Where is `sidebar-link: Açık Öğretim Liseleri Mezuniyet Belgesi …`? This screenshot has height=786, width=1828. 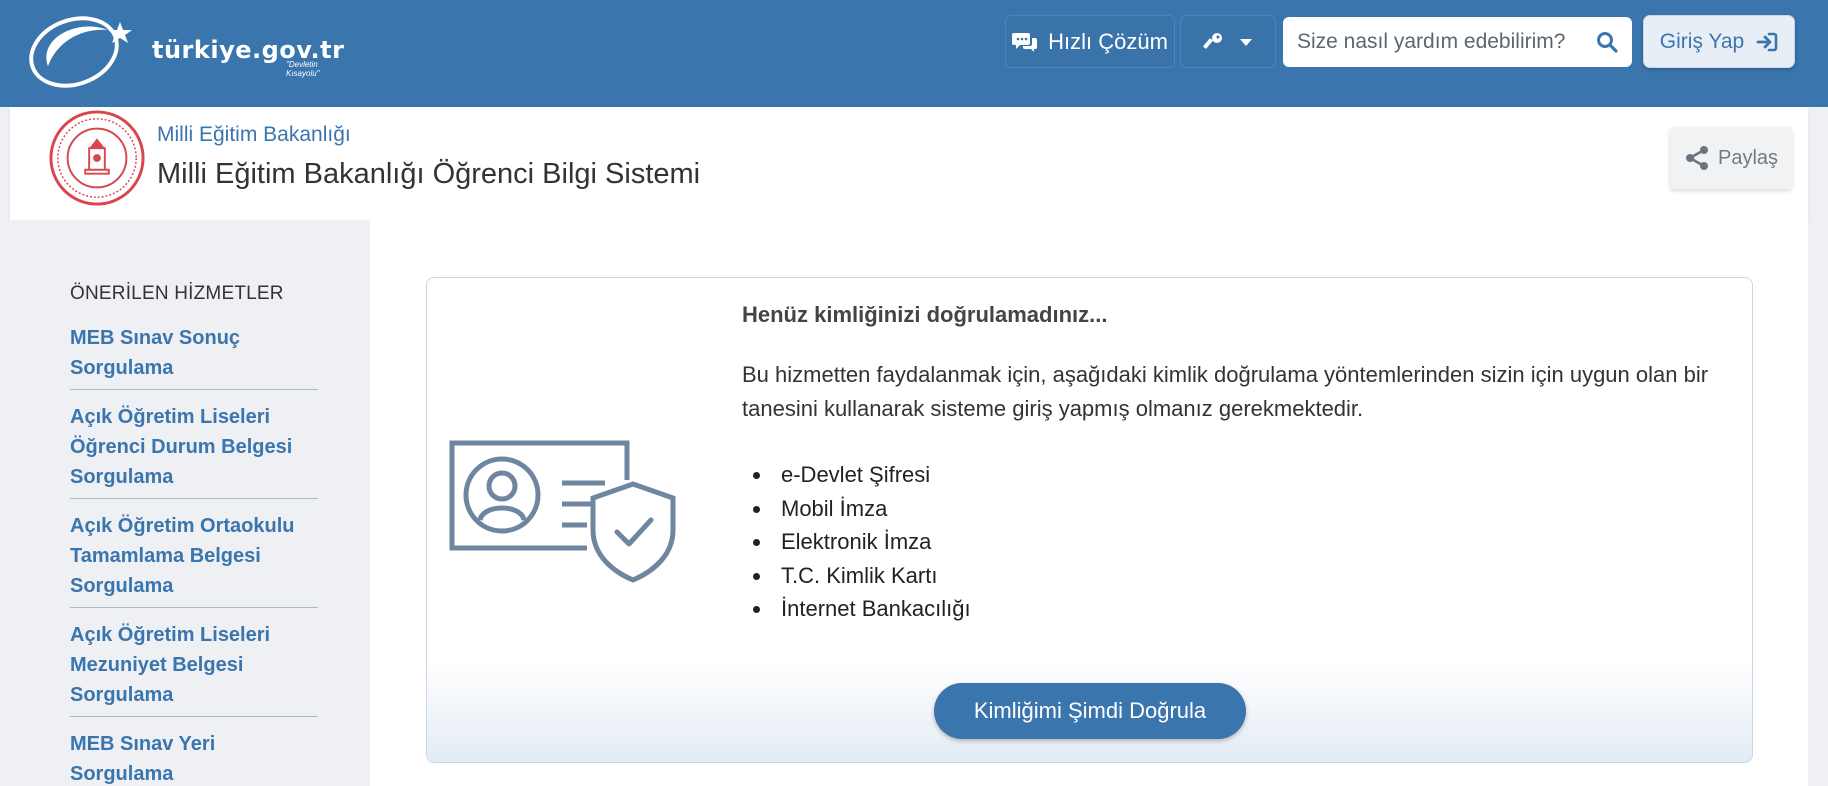
sidebar-link: Açık Öğretim Liseleri Mezuniyet Belgesi … is located at coordinates (194, 665).